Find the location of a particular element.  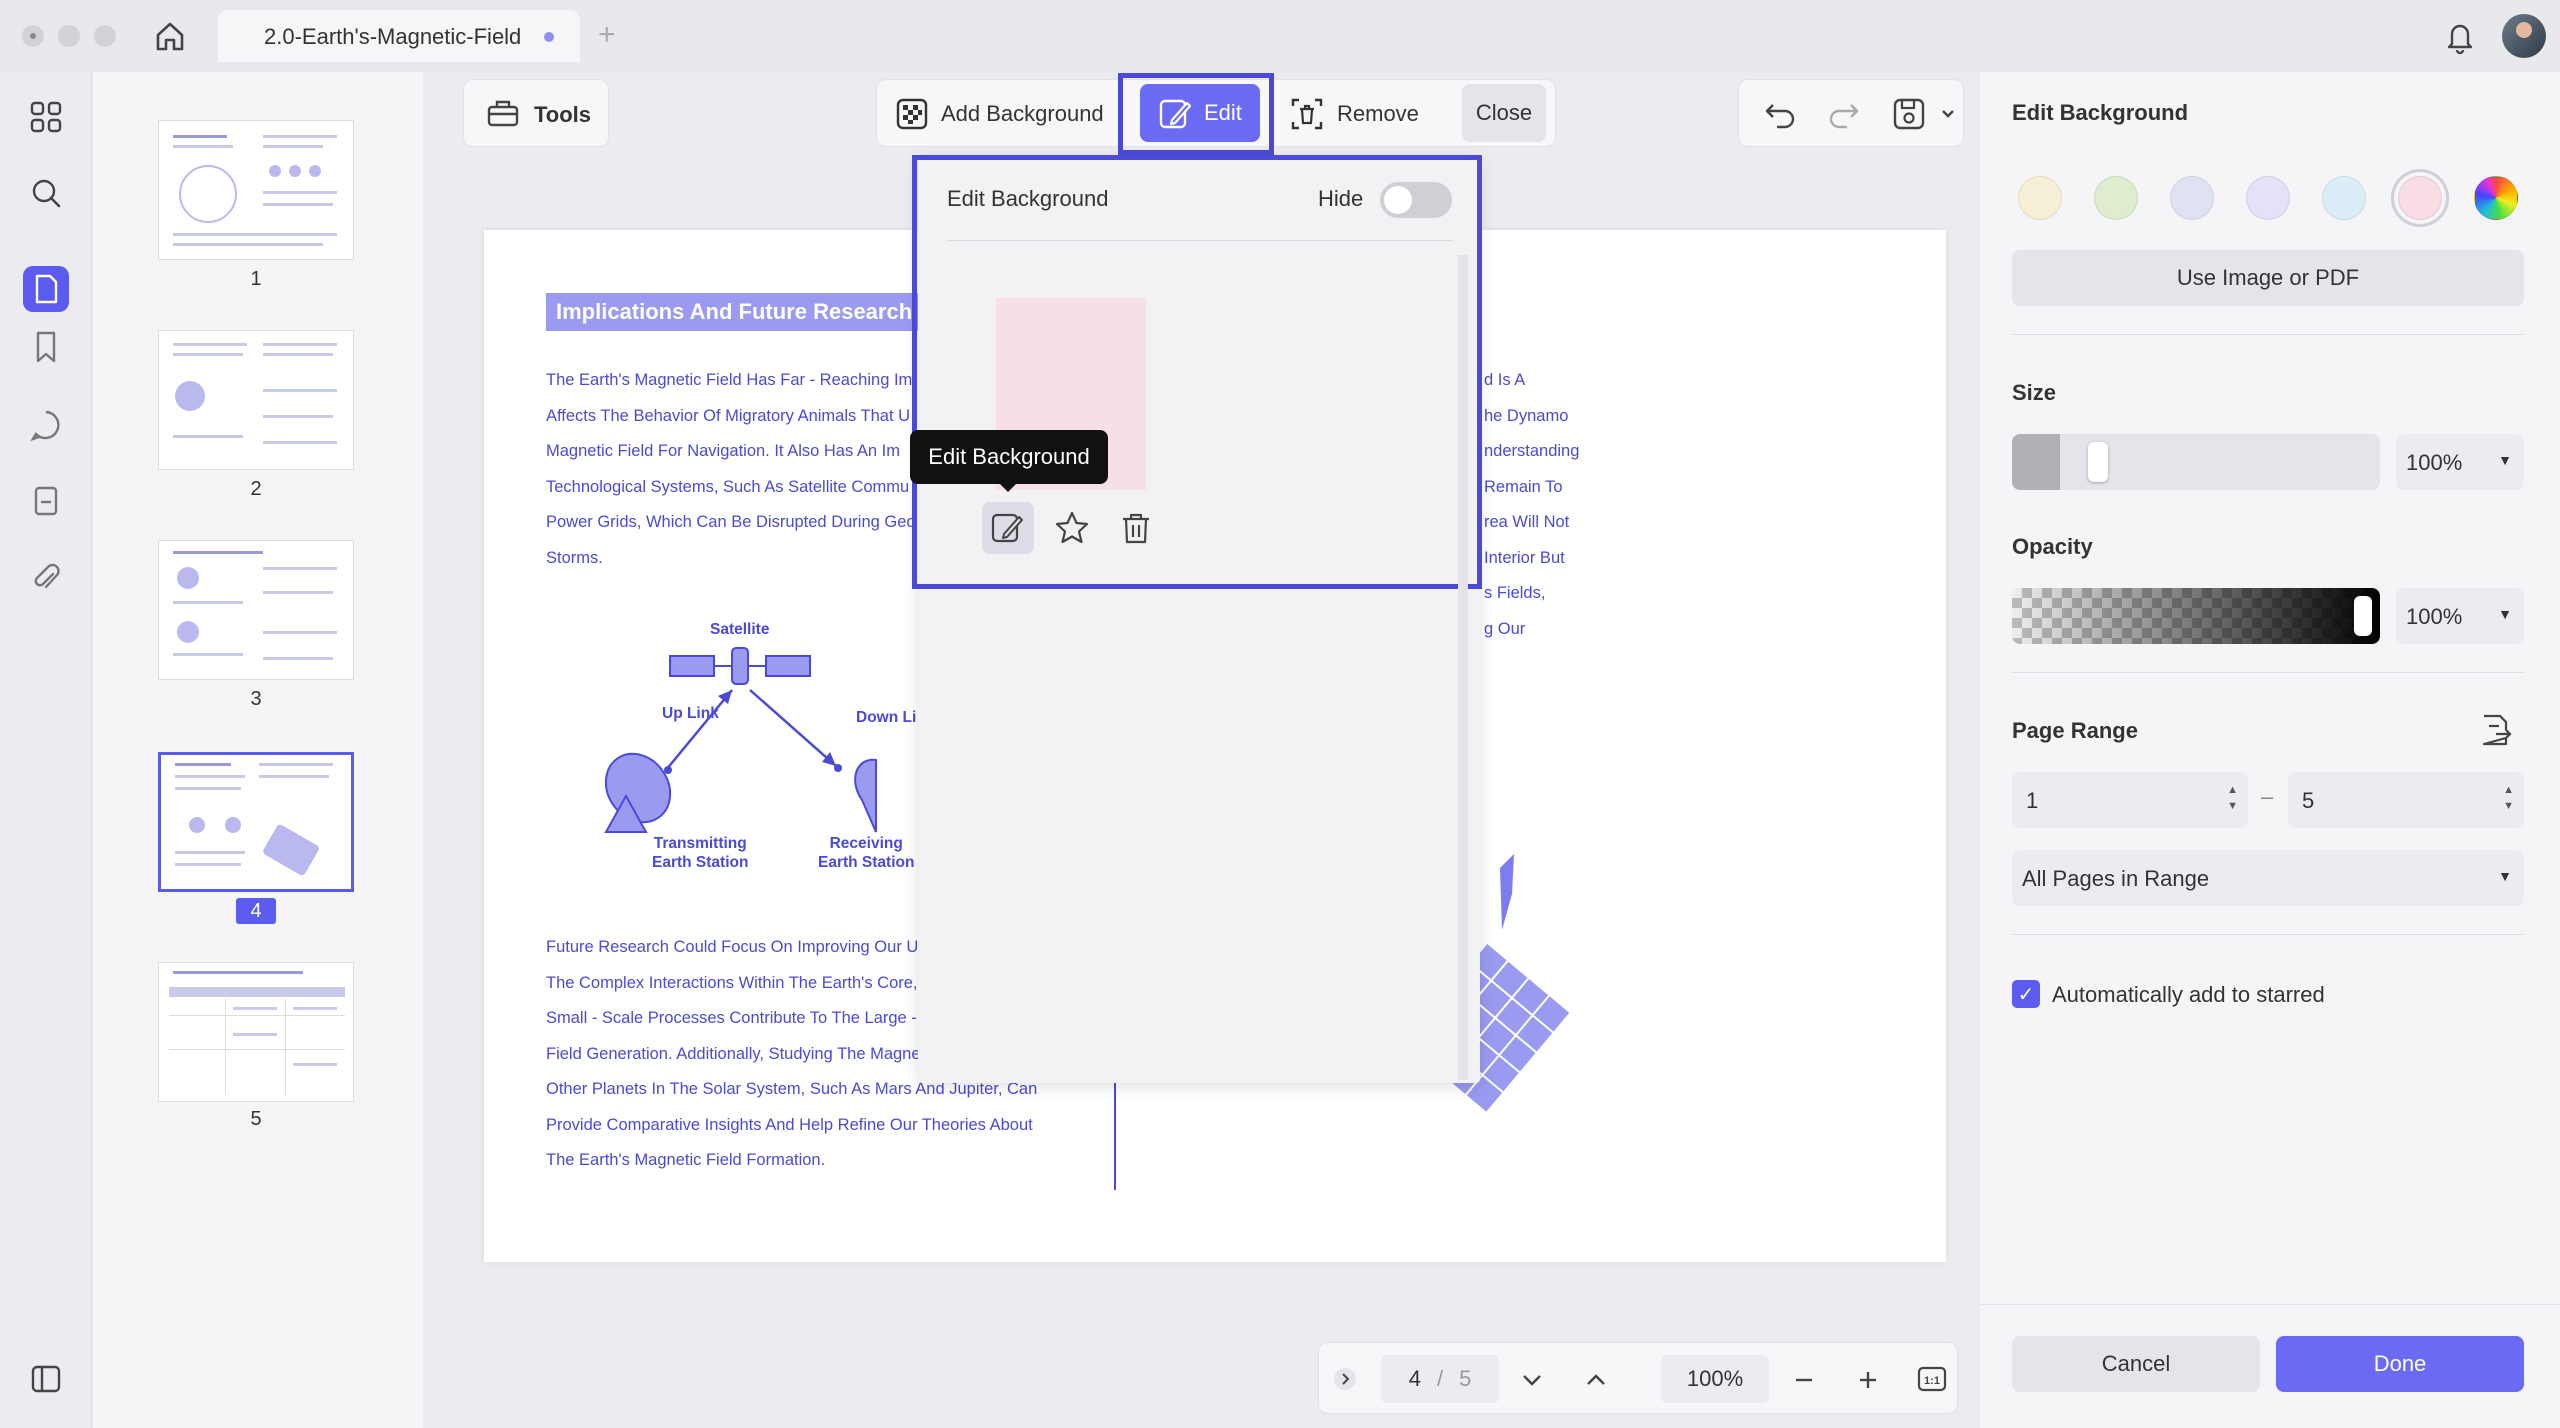

range-from-input: 1 ▲ ▼ is located at coordinates (2130, 800).